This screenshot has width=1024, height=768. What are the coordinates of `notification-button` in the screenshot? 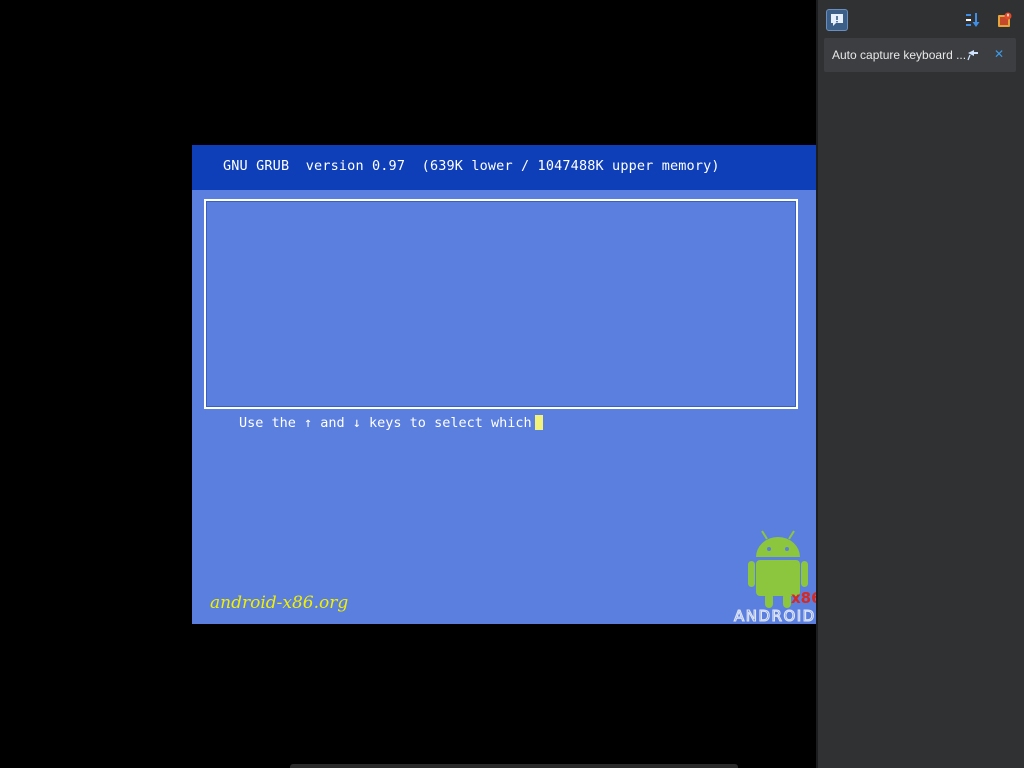 It's located at (837, 20).